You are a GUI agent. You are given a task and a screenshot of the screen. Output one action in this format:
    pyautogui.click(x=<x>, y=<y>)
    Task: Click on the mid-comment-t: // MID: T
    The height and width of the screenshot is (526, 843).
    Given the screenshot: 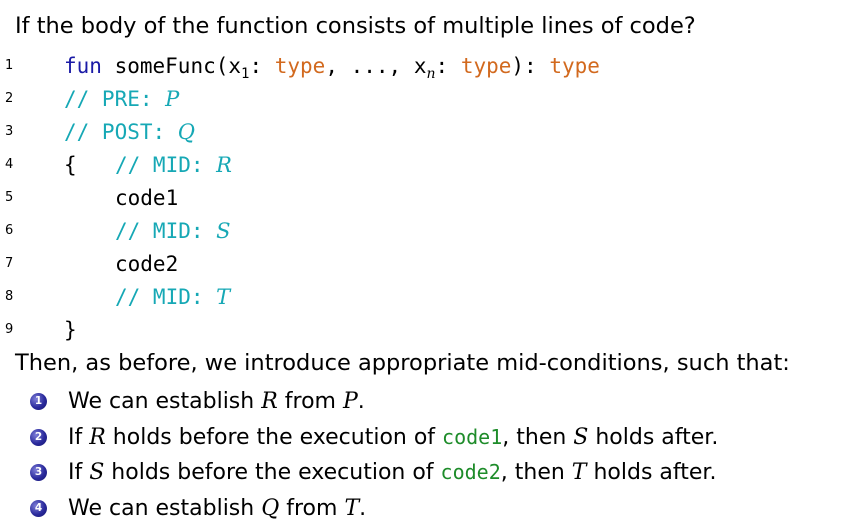 What is the action you would take?
    pyautogui.click(x=172, y=297)
    